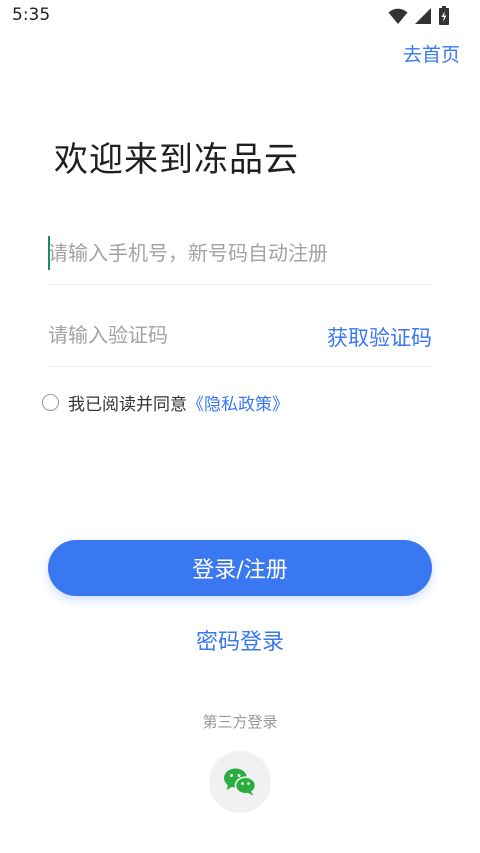 This screenshot has width=480, height=853. Describe the element at coordinates (431, 53) in the screenshot. I see `go-home-link: 去首页` at that location.